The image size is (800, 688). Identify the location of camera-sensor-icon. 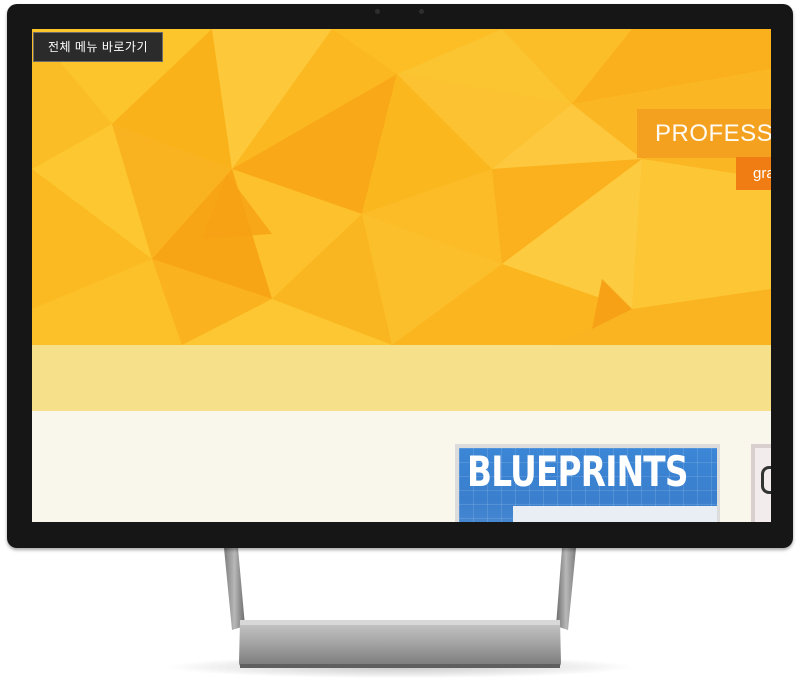
(377, 11).